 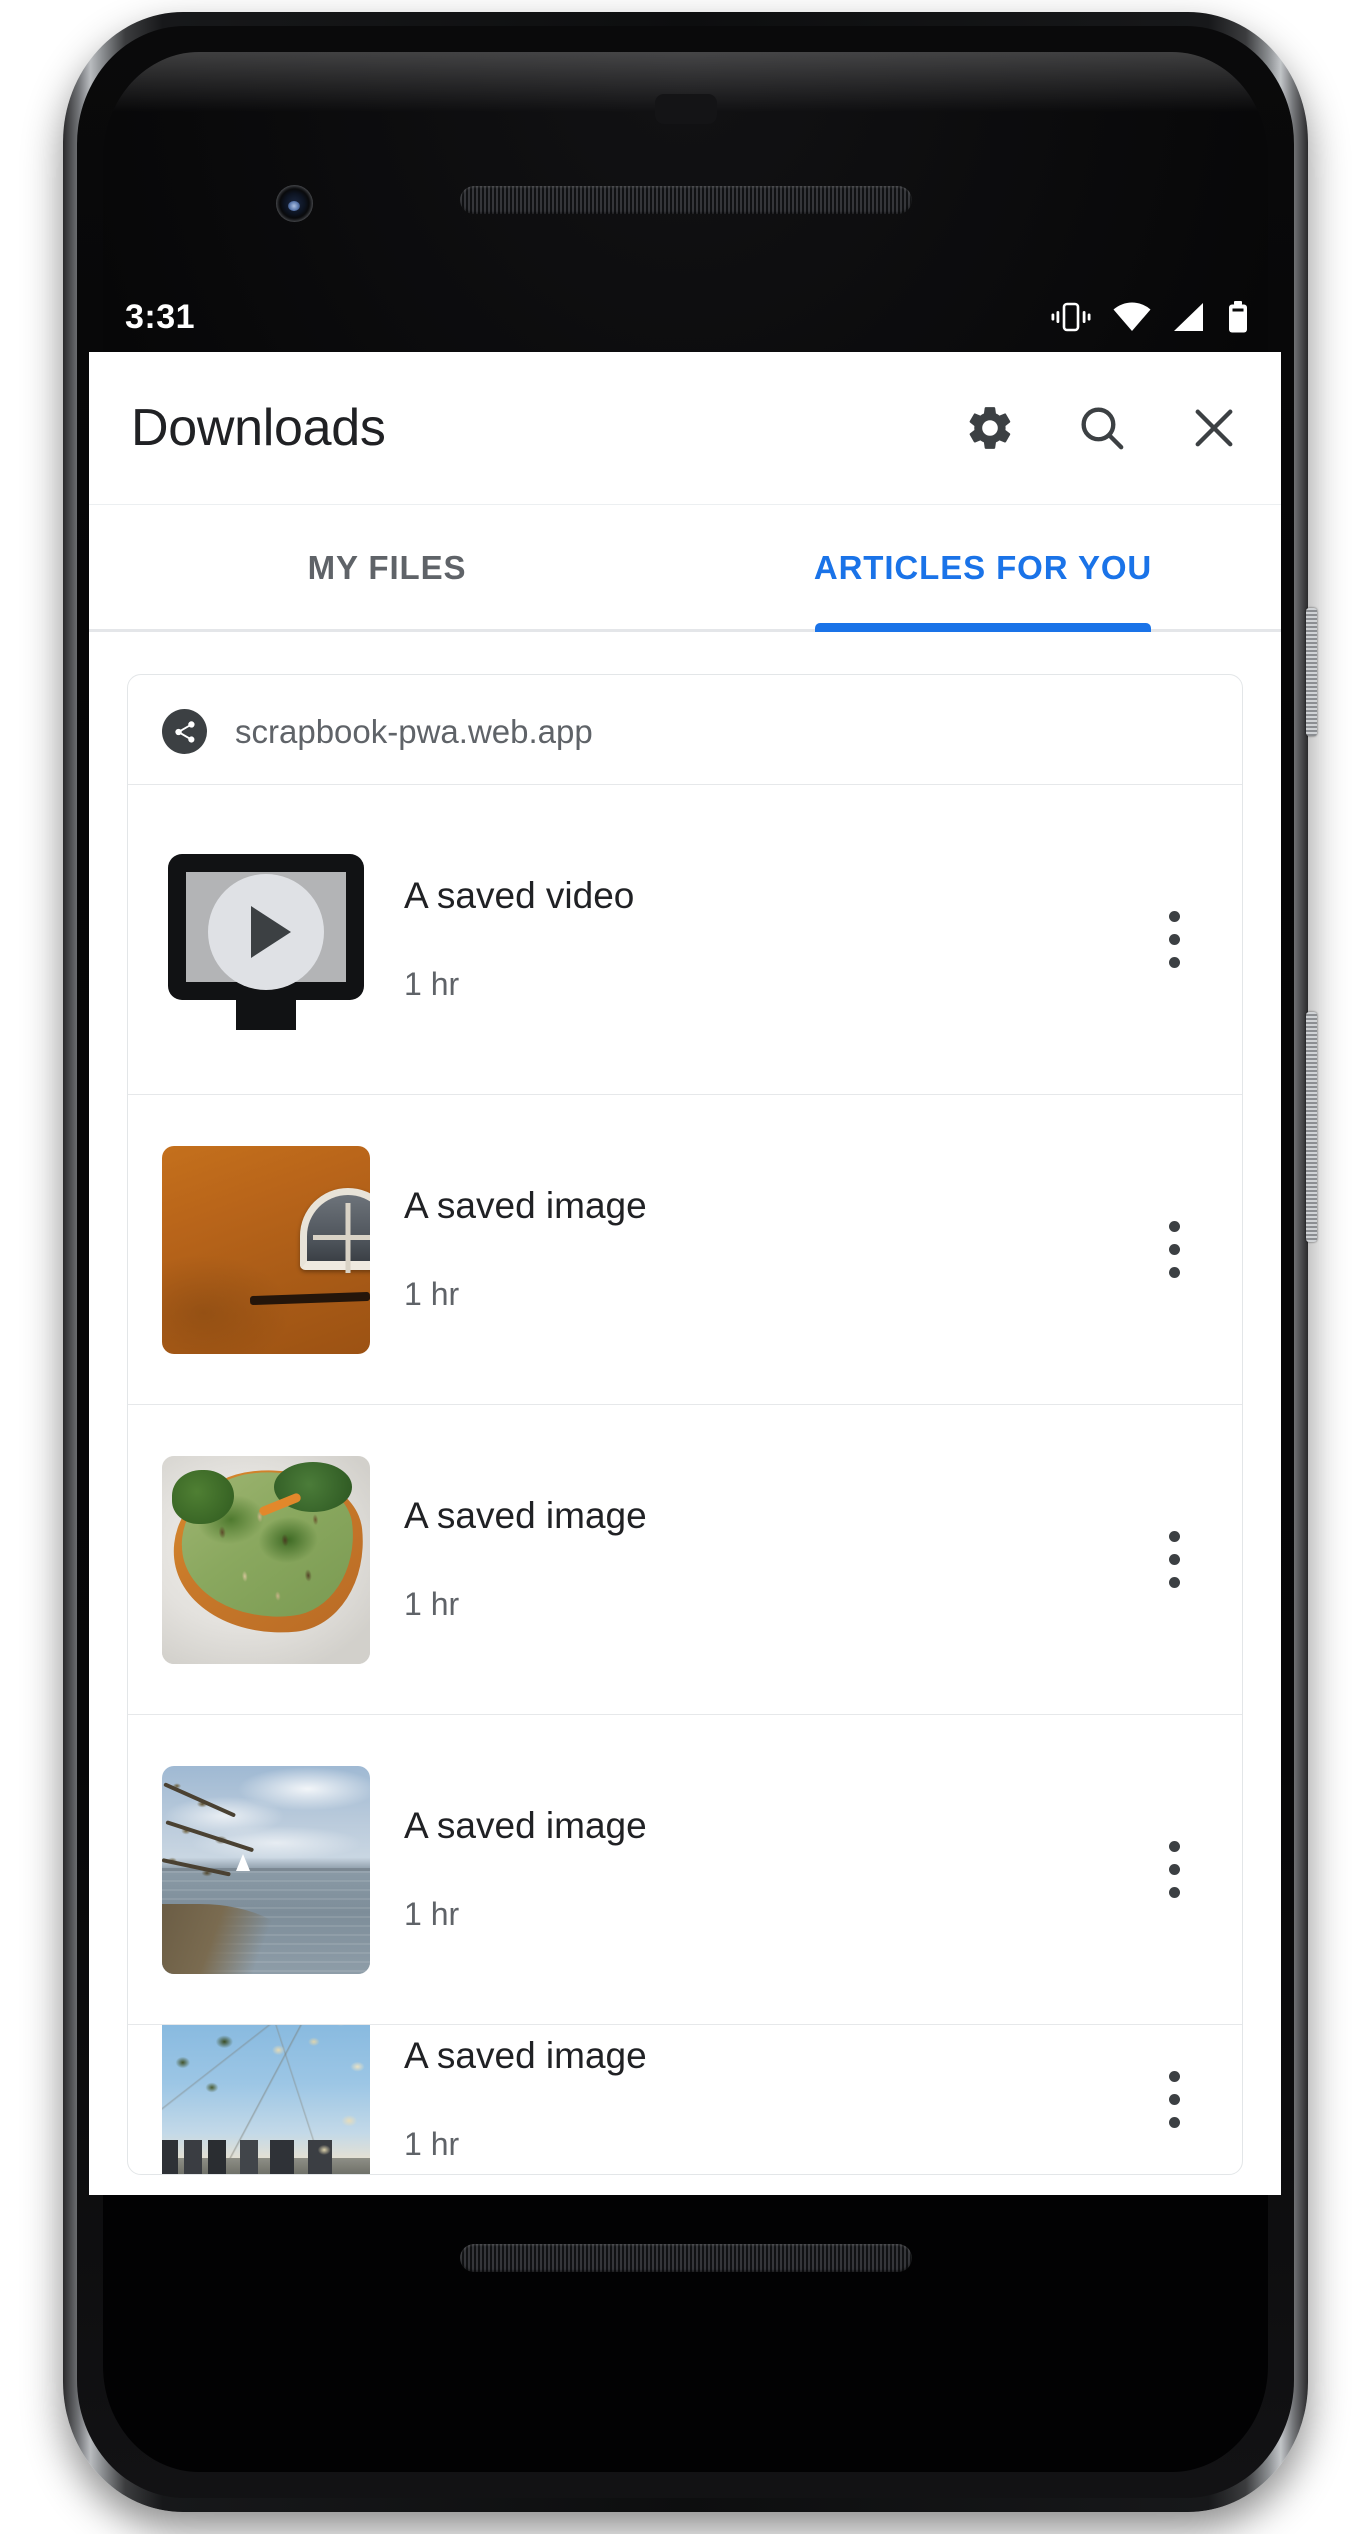 What do you see at coordinates (414, 731) in the screenshot?
I see `card-domain-label: scrapbook-pwa.web.app` at bounding box center [414, 731].